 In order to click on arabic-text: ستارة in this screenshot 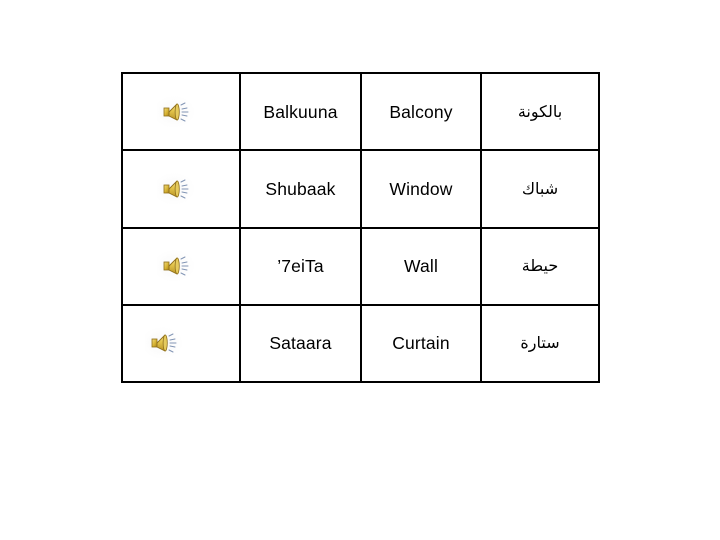, I will do `click(540, 343)`.